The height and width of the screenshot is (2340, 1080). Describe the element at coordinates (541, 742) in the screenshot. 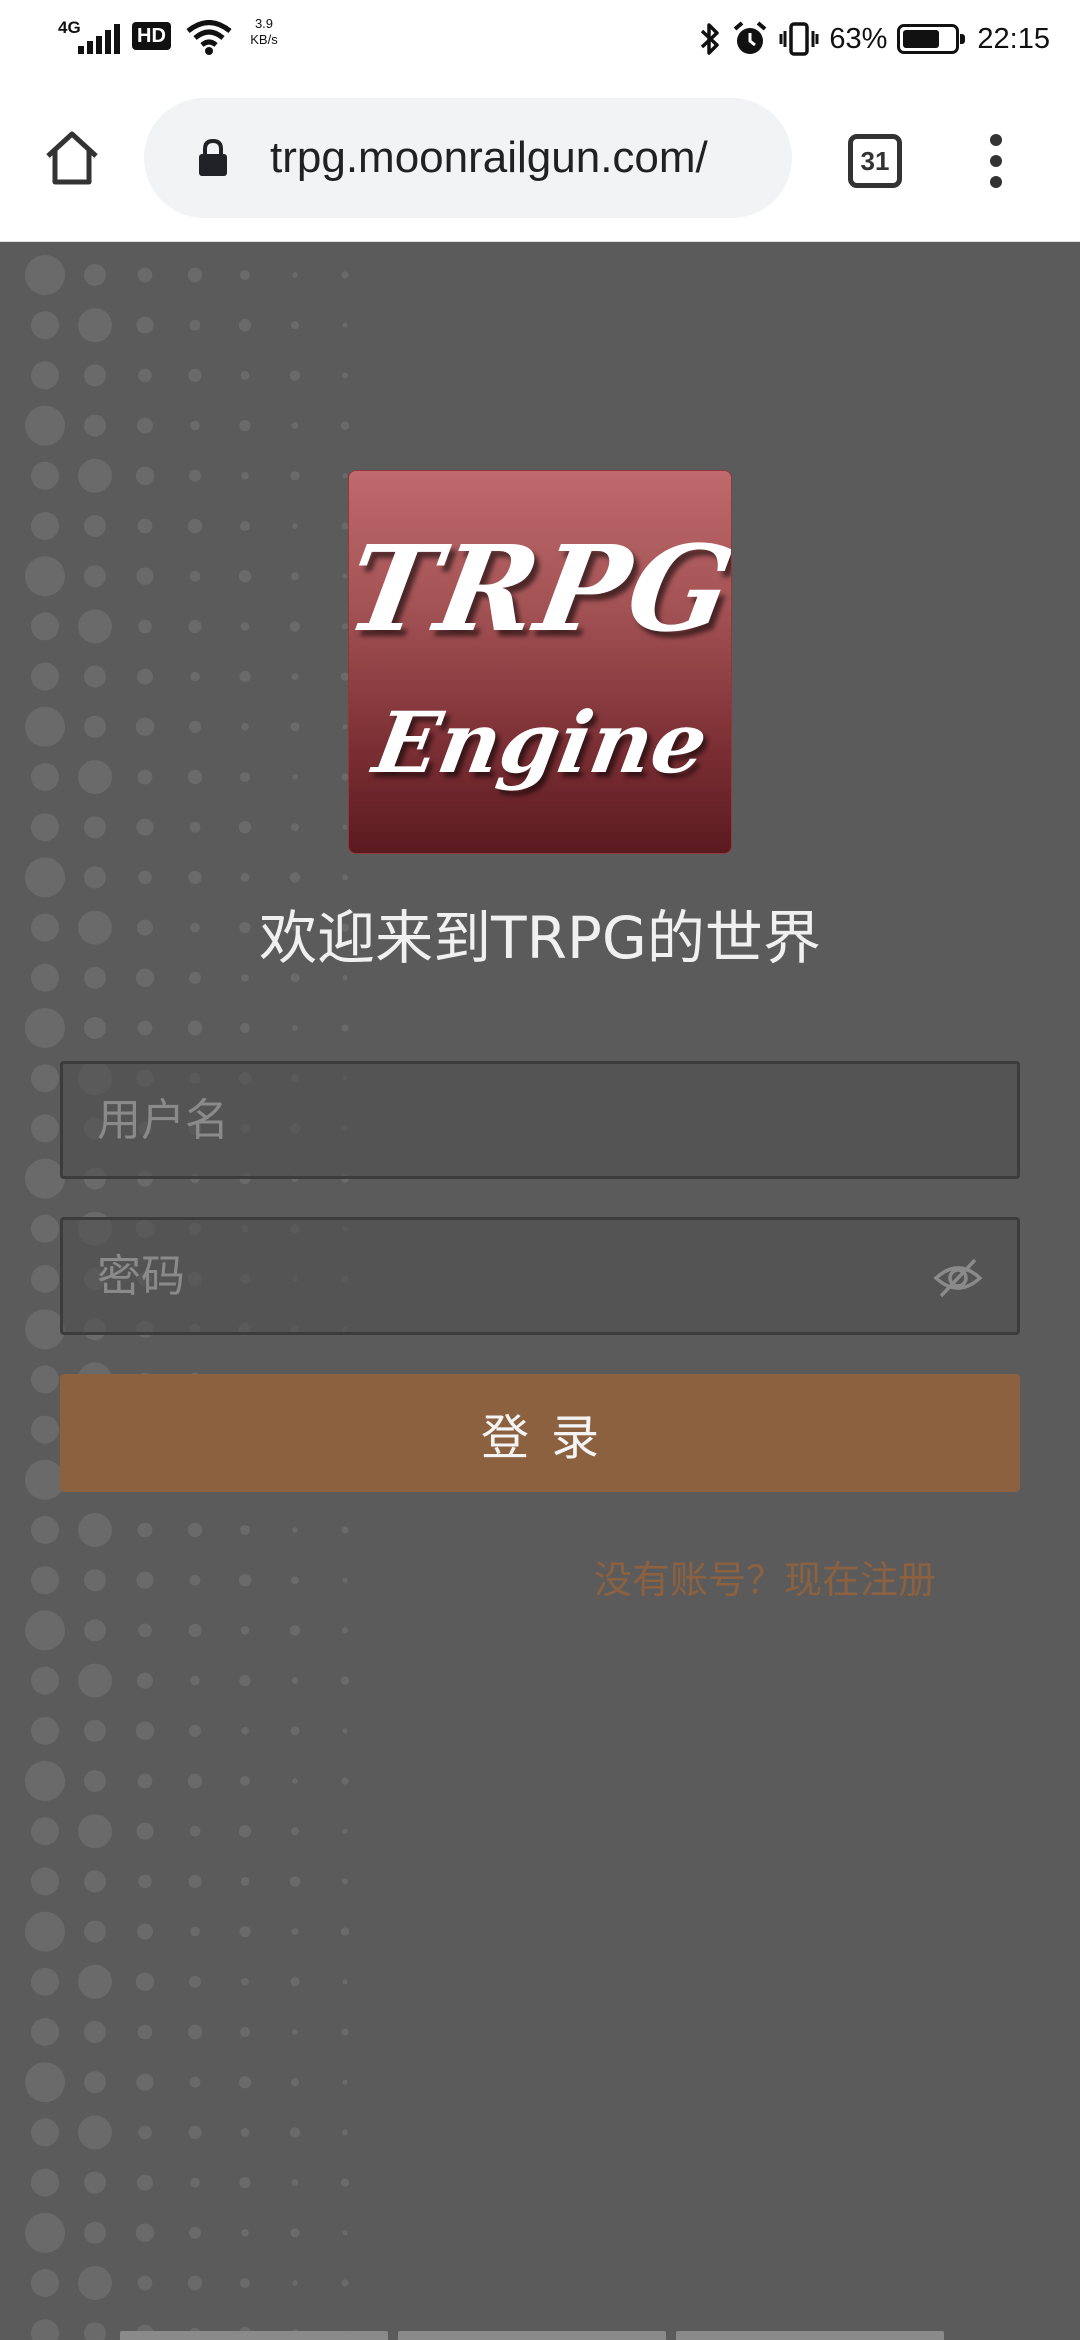

I see `logo-text-engine: Engine` at that location.